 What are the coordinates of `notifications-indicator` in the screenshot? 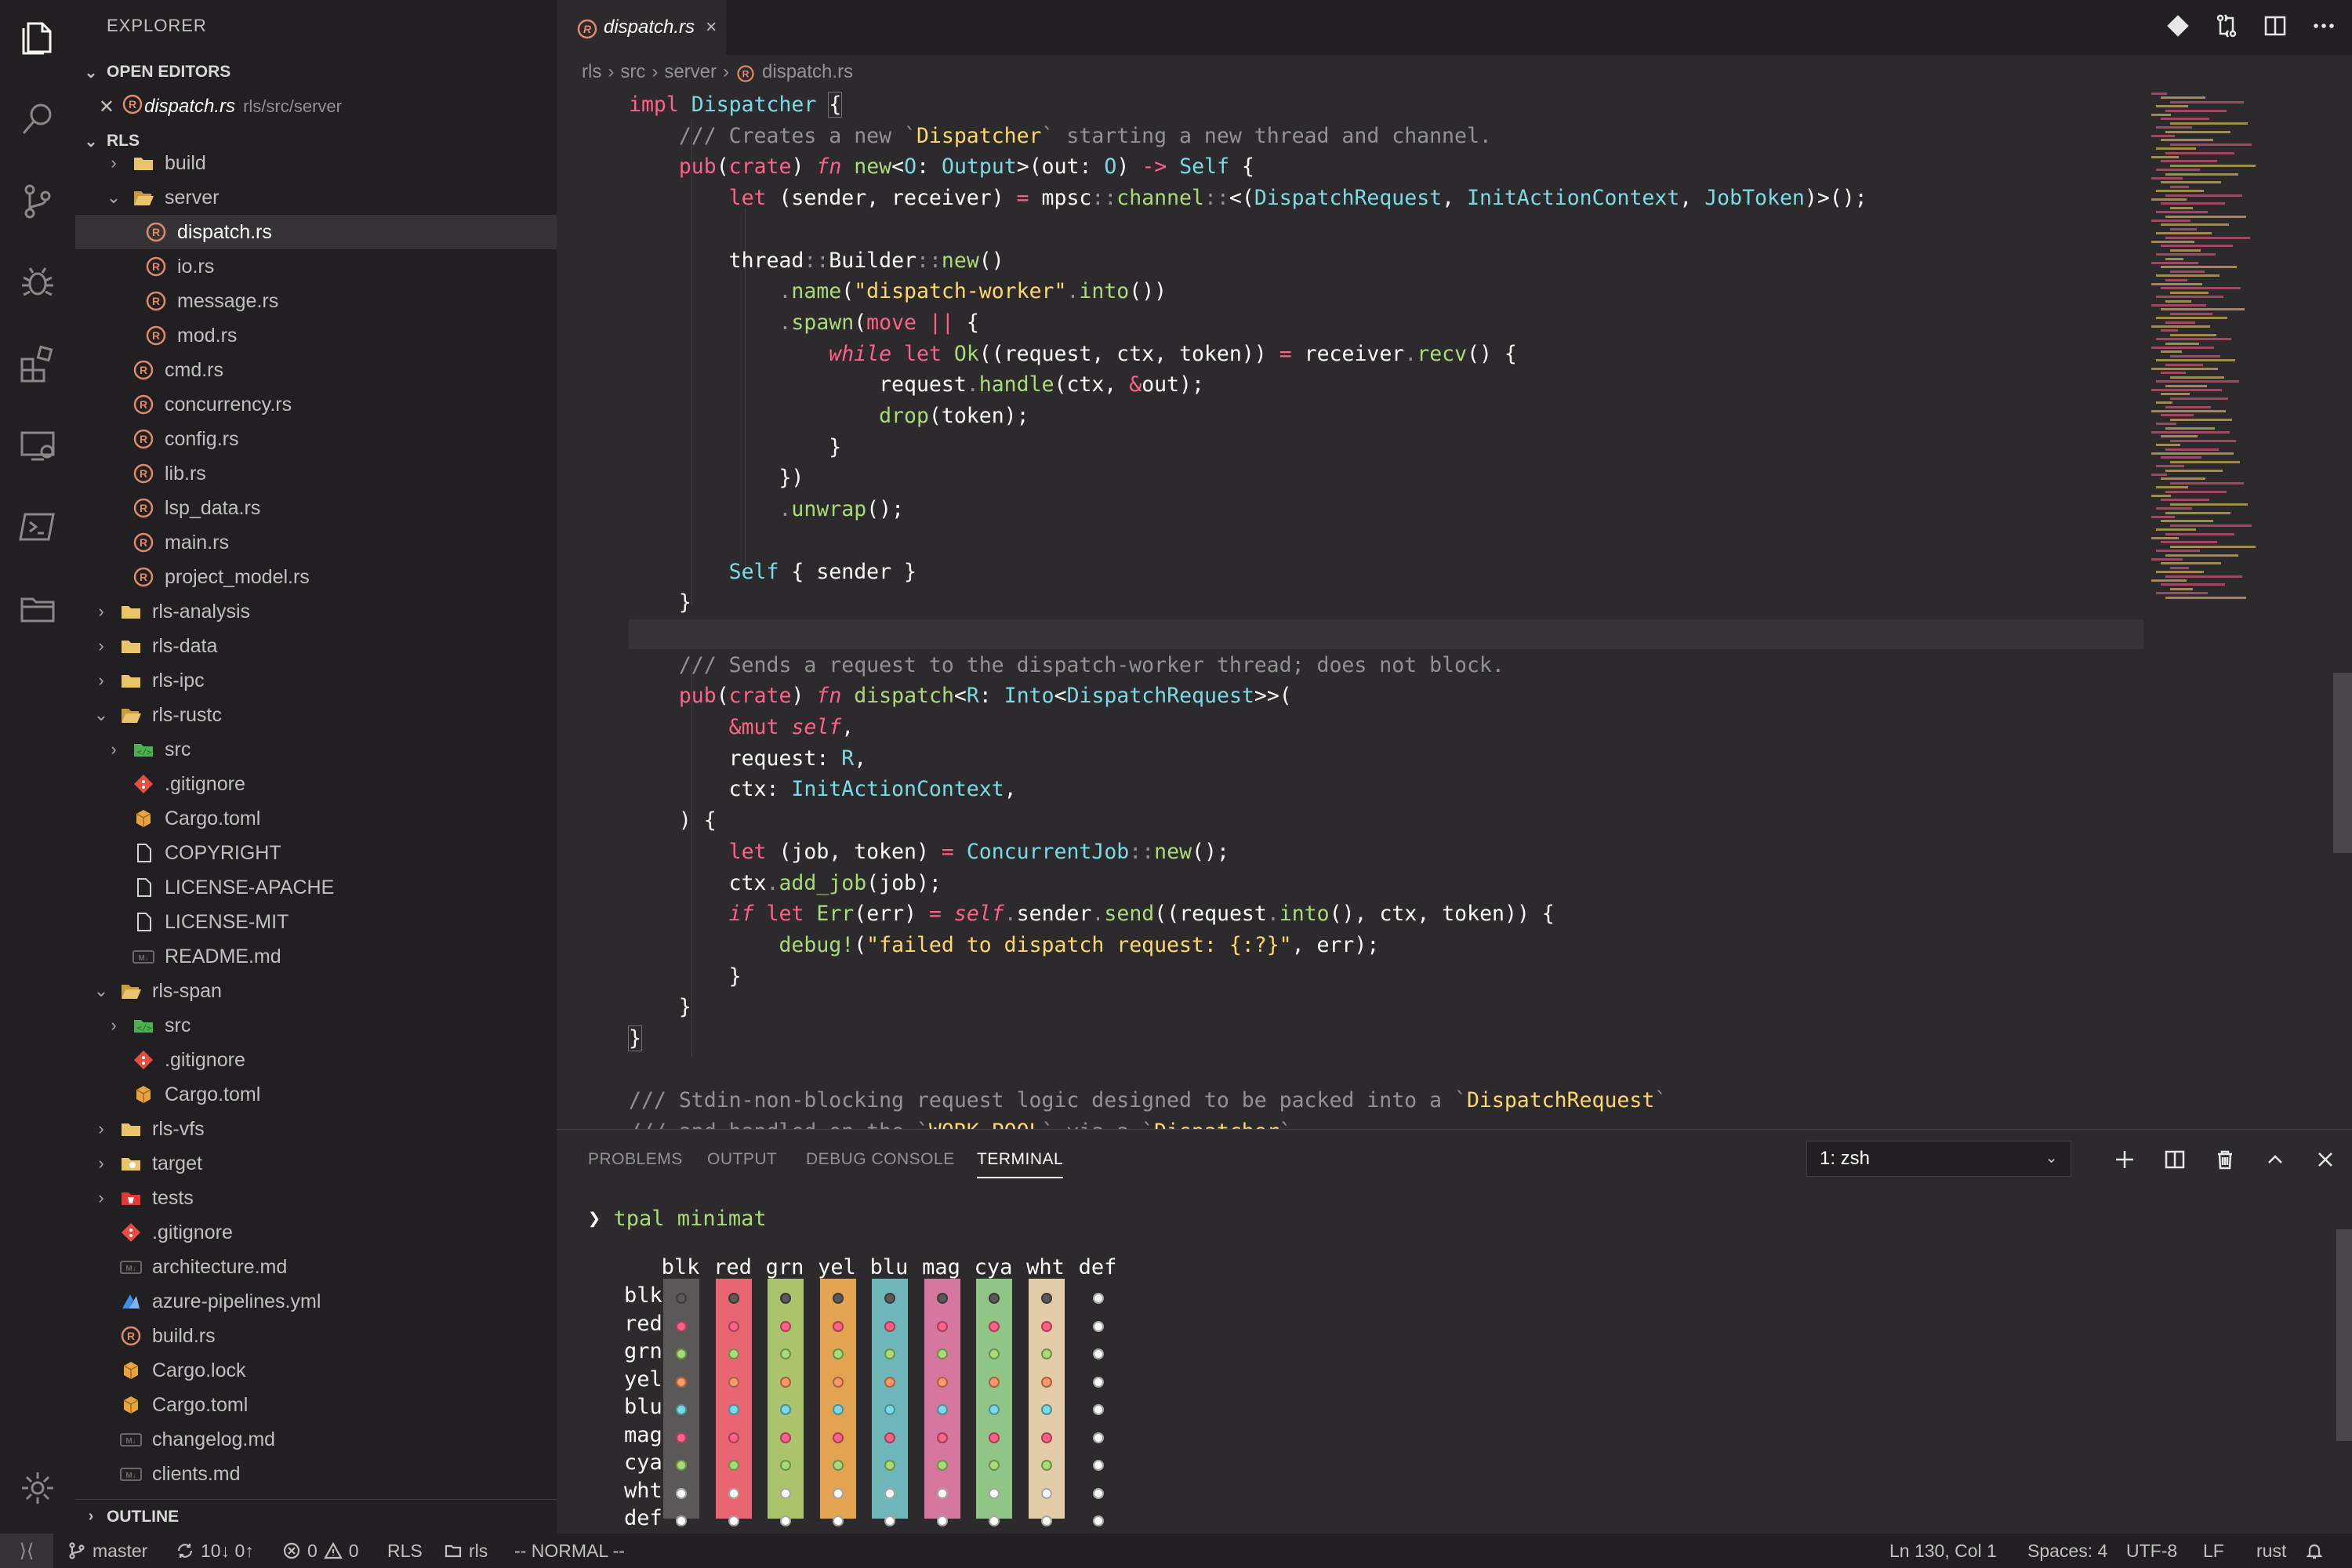 It's located at (2317, 1551).